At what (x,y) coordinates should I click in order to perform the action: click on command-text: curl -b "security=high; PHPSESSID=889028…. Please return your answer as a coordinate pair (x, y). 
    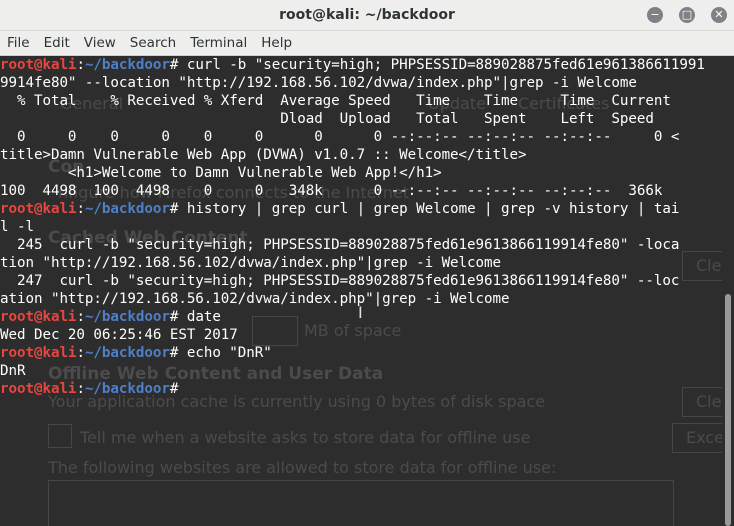
    Looking at the image, I should click on (445, 65).